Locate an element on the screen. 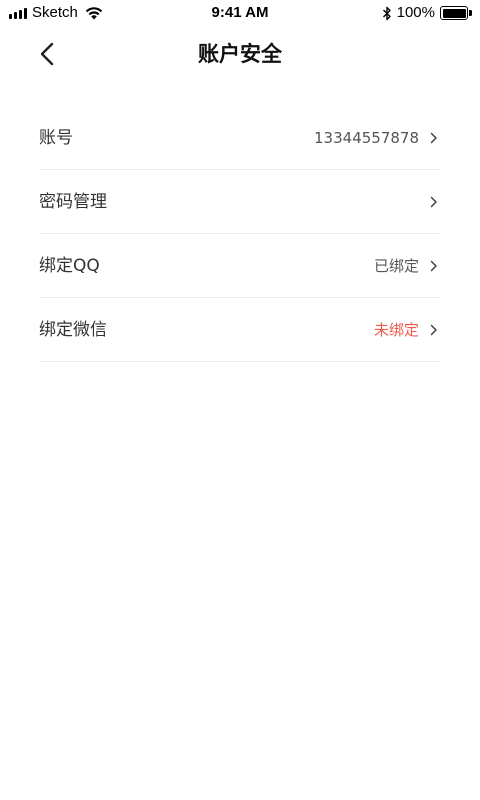 Image resolution: width=480 pixels, height=800 pixels. qq-bind-status: 已绑定 is located at coordinates (396, 266).